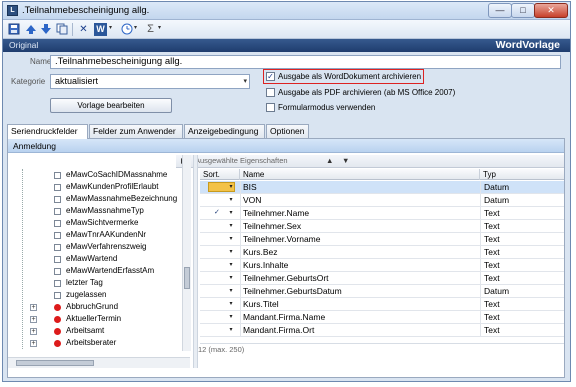 This screenshot has height=387, width=576. I want to click on tree-item: eMawSichtvermerke, so click(95, 223).